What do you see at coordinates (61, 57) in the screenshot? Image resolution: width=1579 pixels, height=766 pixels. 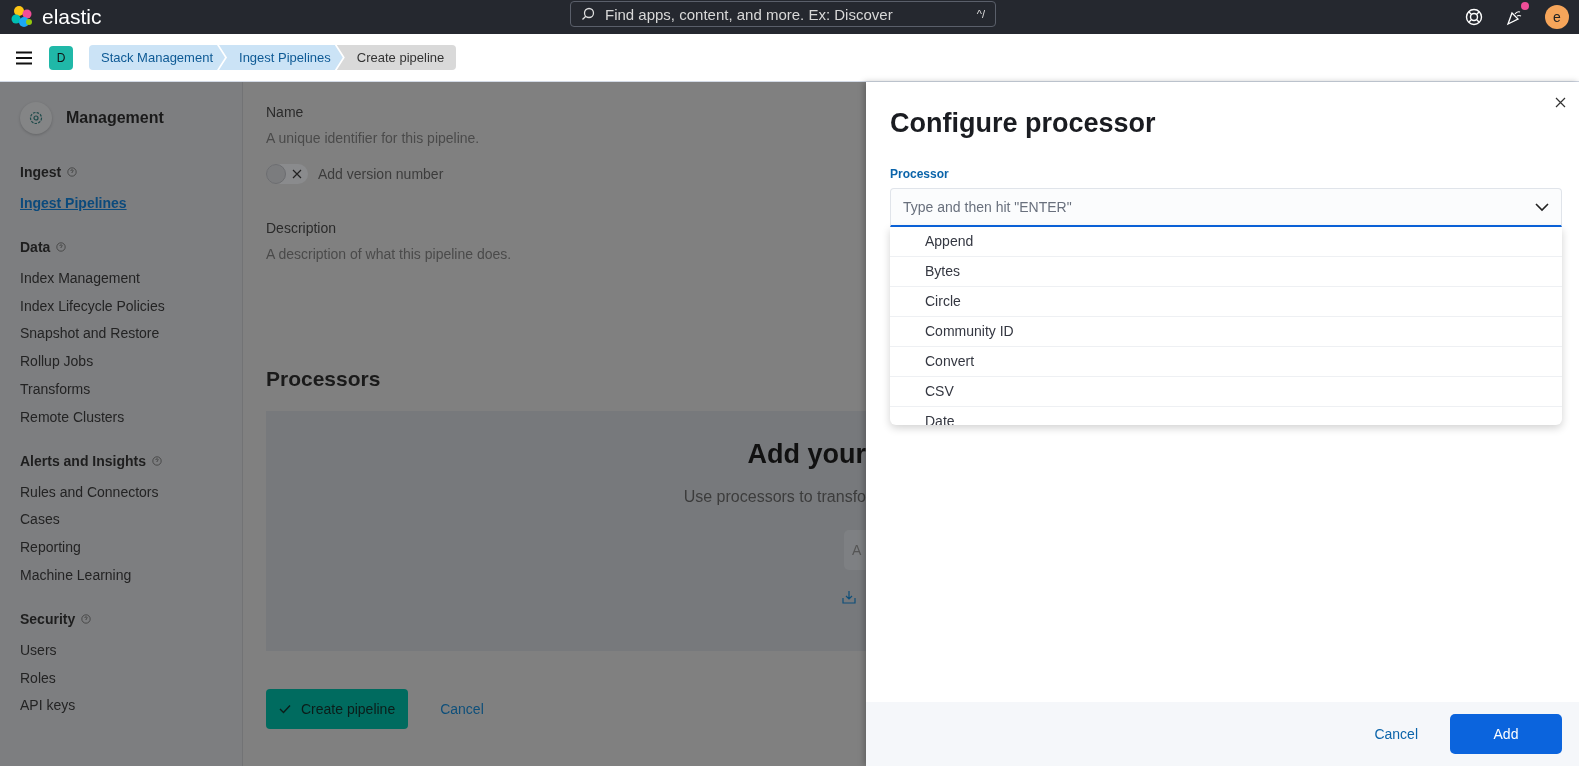 I see `space-avatar: D` at bounding box center [61, 57].